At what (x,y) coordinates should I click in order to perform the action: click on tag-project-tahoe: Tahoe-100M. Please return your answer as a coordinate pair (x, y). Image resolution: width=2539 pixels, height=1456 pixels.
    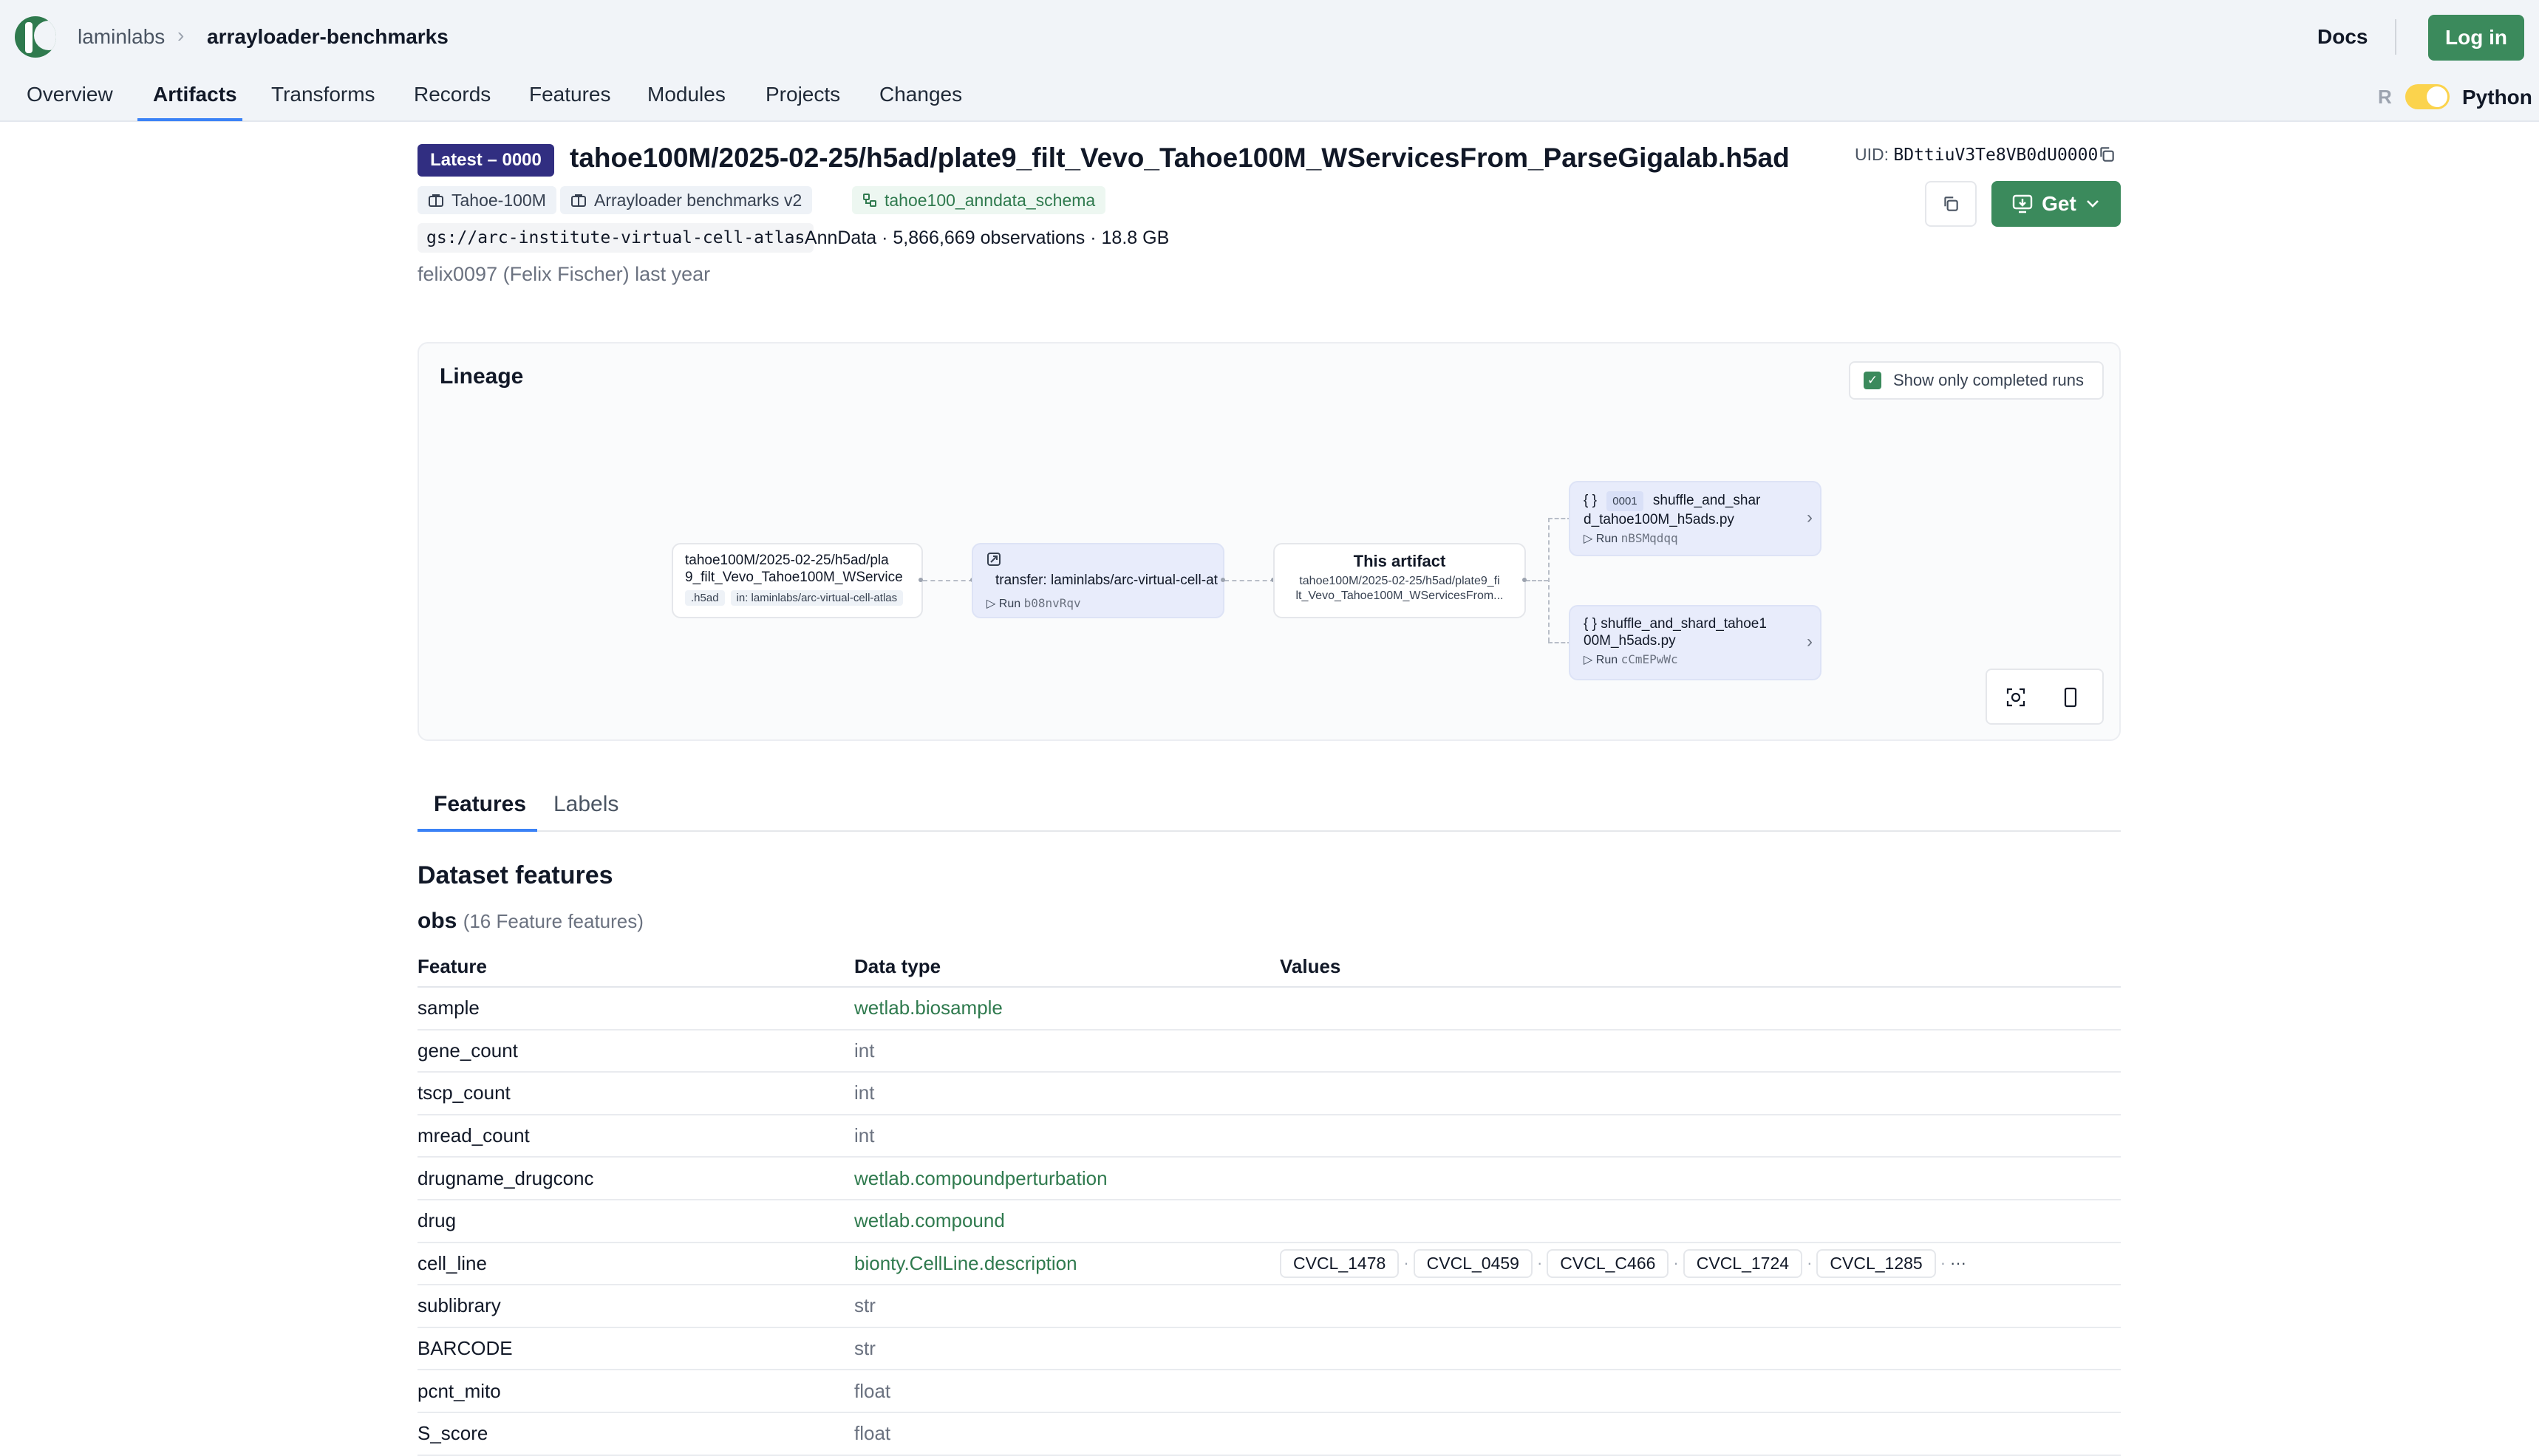
    Looking at the image, I should click on (487, 200).